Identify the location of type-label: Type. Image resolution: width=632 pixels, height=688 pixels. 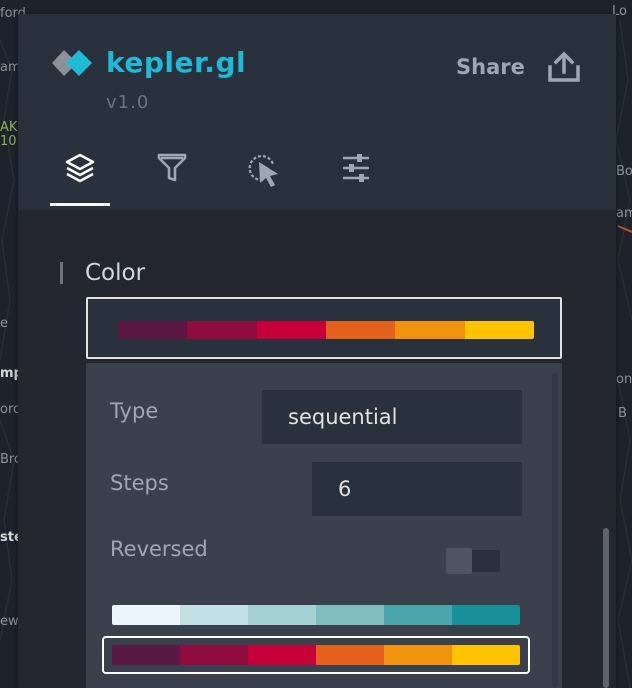
(134, 411).